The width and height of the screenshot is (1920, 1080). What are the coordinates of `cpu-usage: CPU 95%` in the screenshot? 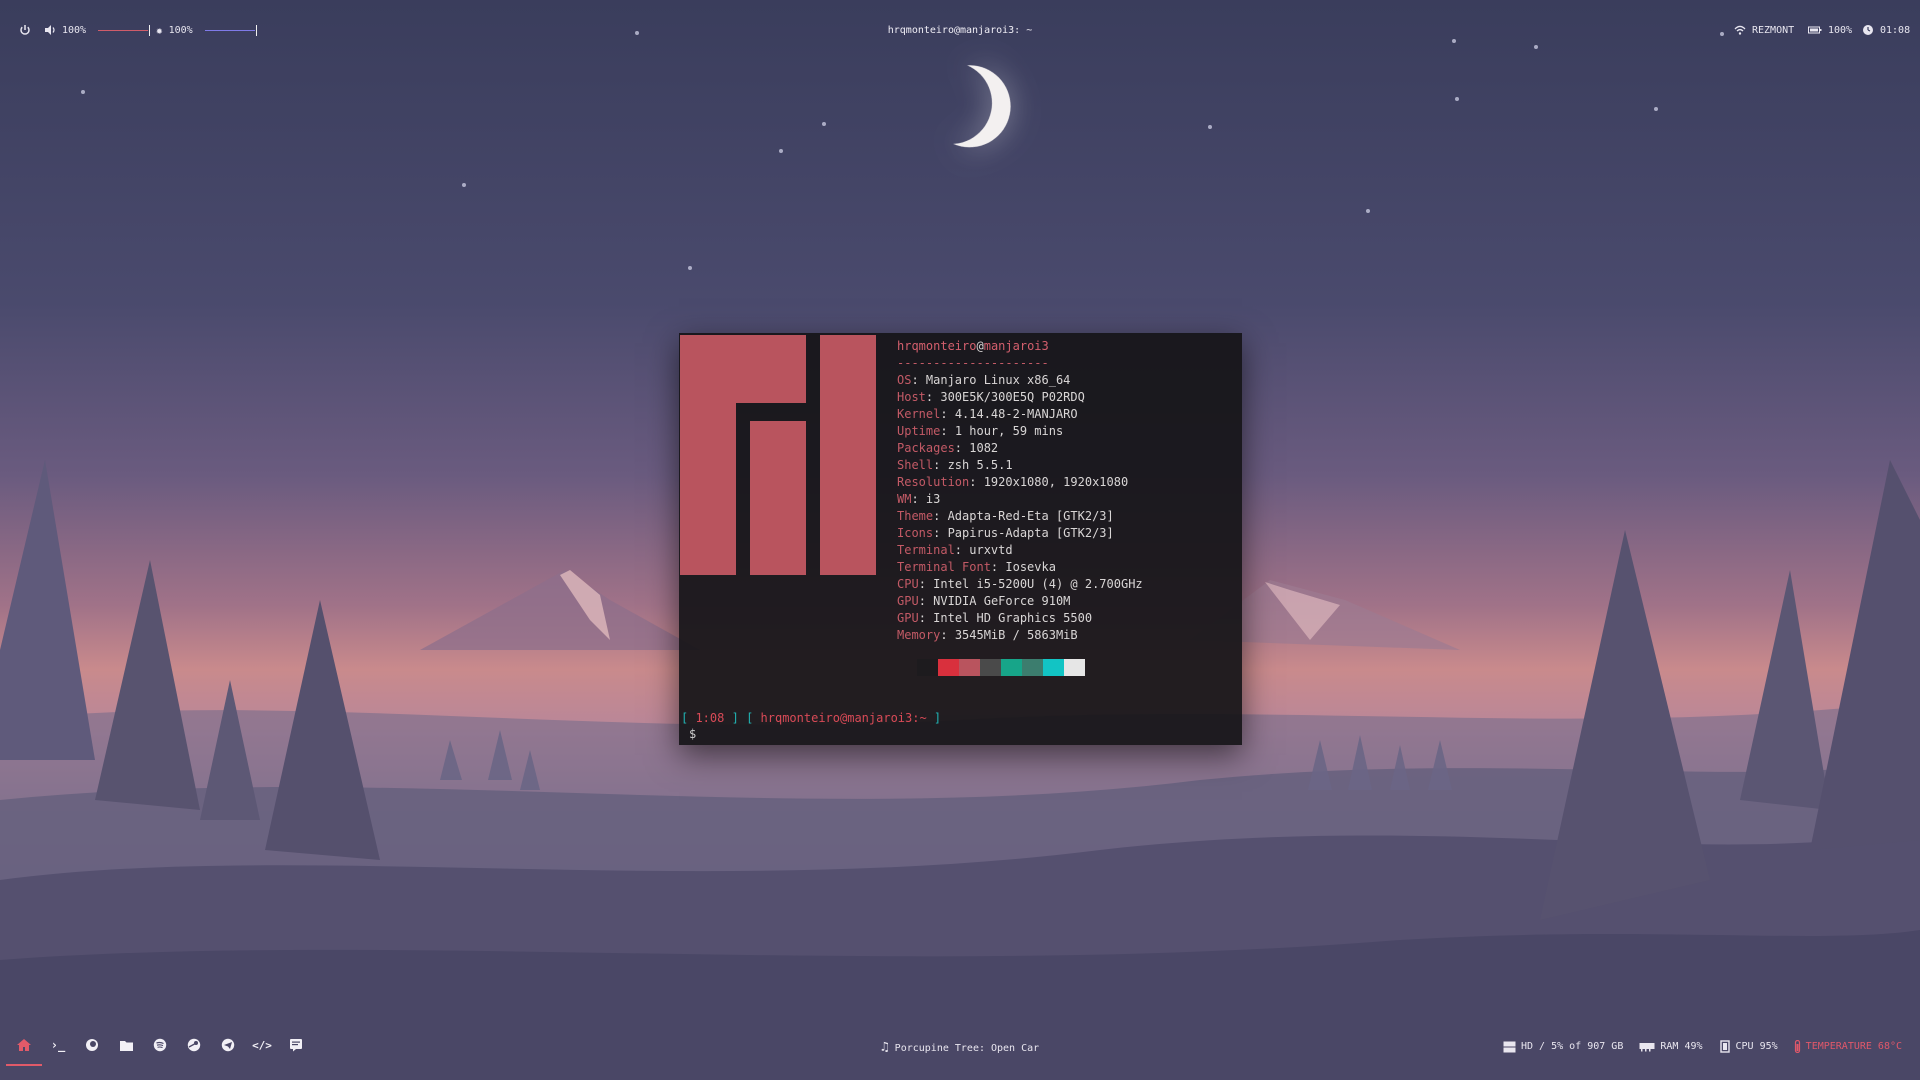 It's located at (1748, 1046).